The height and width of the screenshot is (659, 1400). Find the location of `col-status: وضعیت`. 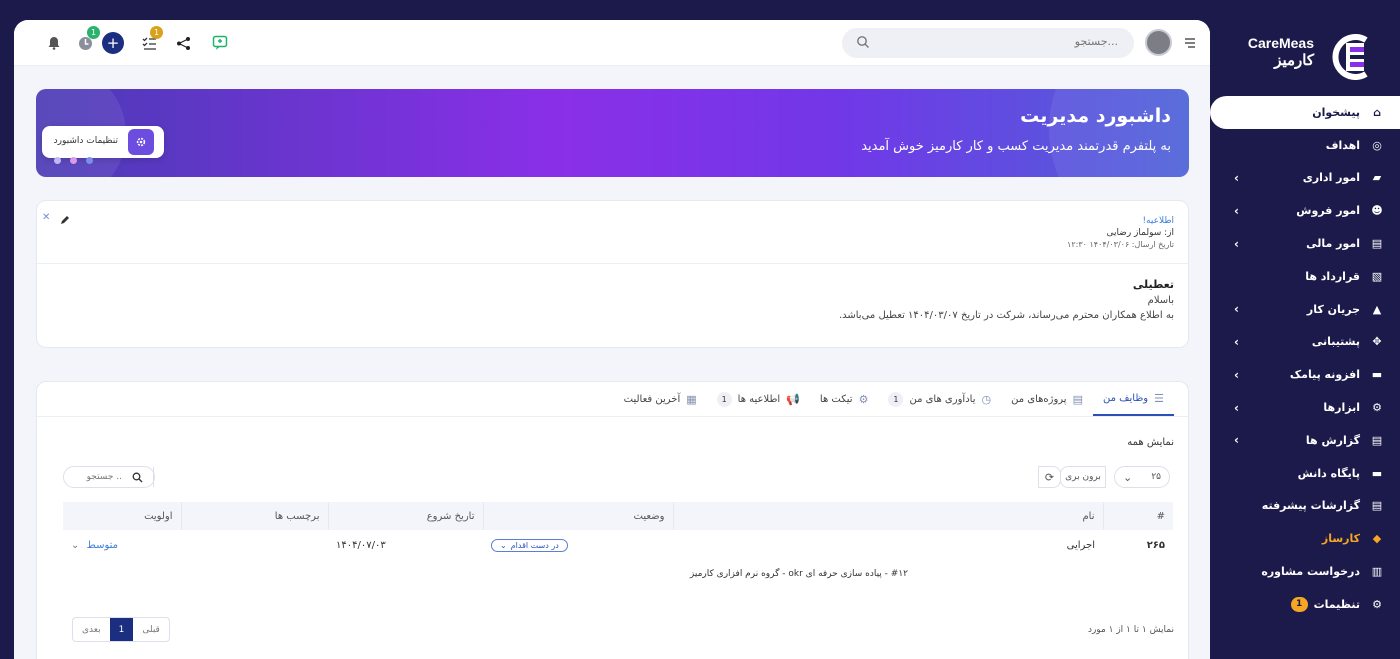

col-status: وضعیت is located at coordinates (577, 516).